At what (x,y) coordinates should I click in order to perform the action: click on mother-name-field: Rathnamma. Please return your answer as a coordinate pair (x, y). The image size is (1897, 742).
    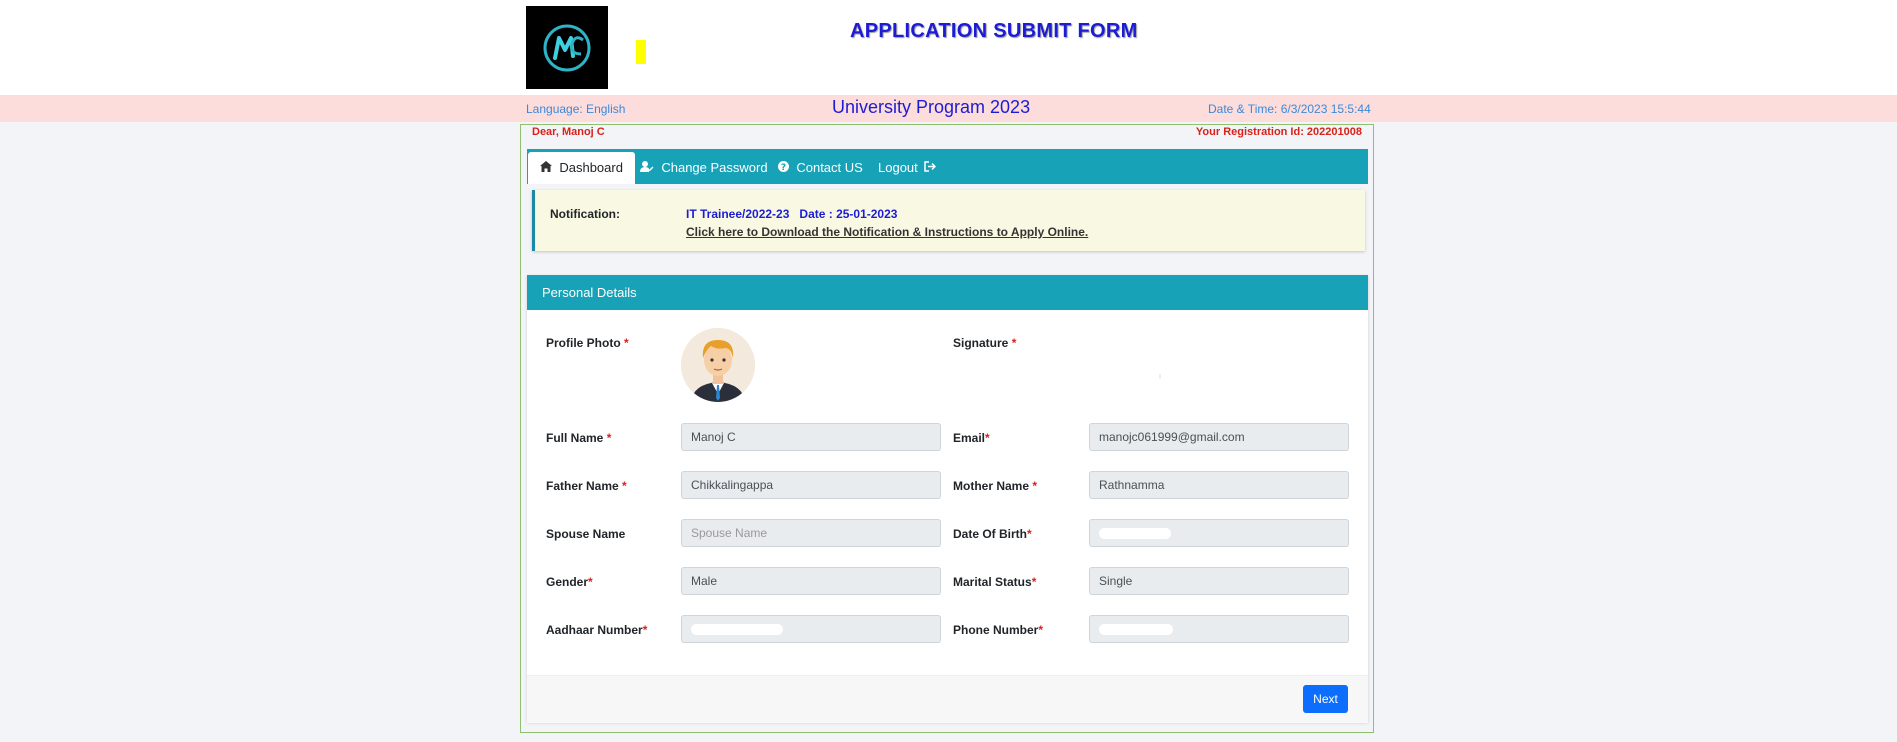
    Looking at the image, I should click on (1219, 485).